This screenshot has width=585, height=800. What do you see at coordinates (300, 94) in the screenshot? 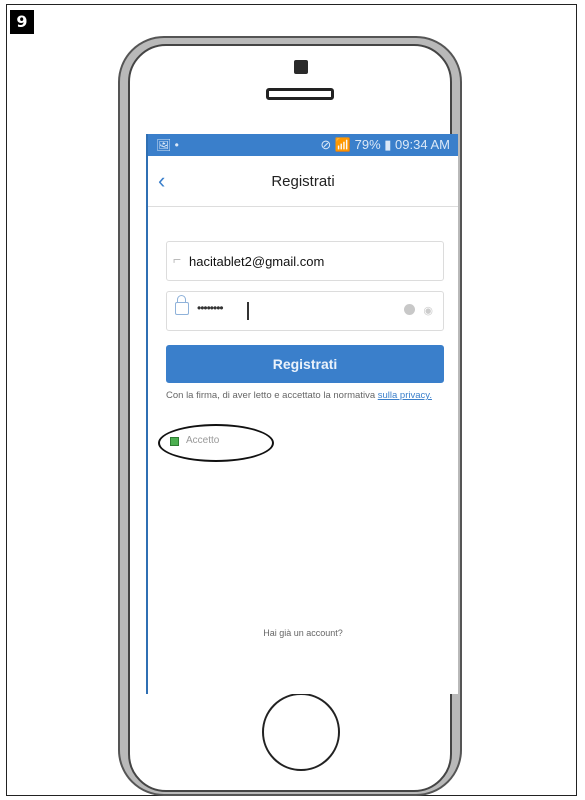
I see `speaker-grille` at bounding box center [300, 94].